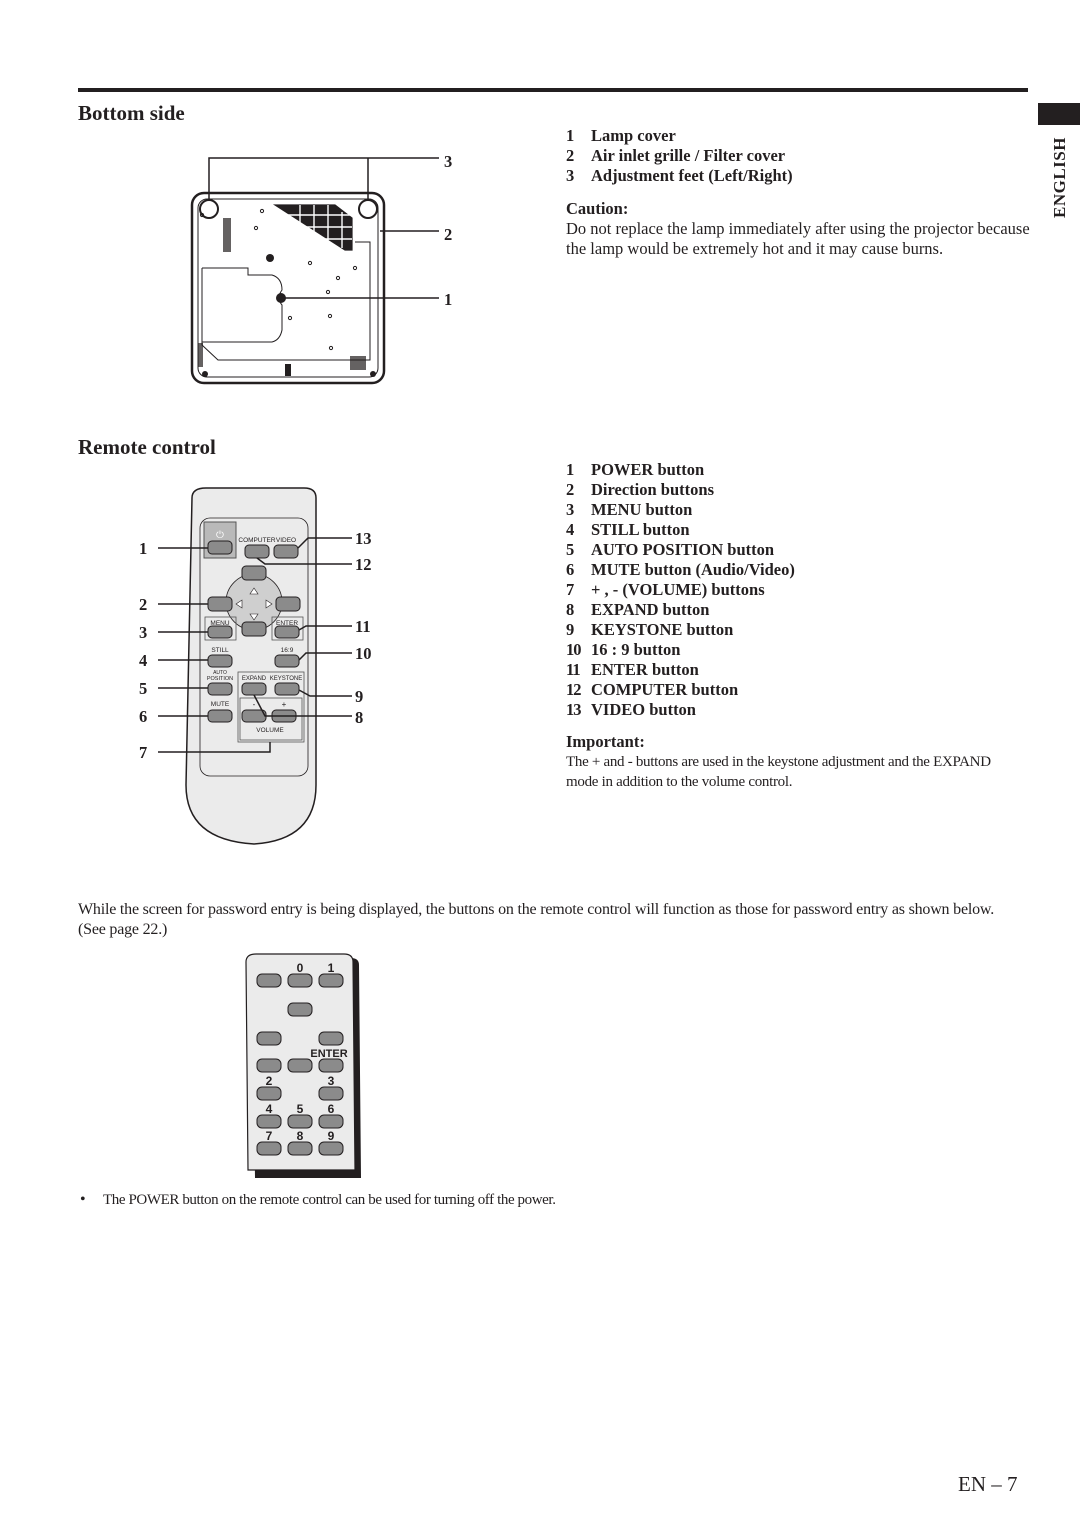 Image resolution: width=1080 pixels, height=1528 pixels. I want to click on svg-text: EXPAND, so click(254, 679).